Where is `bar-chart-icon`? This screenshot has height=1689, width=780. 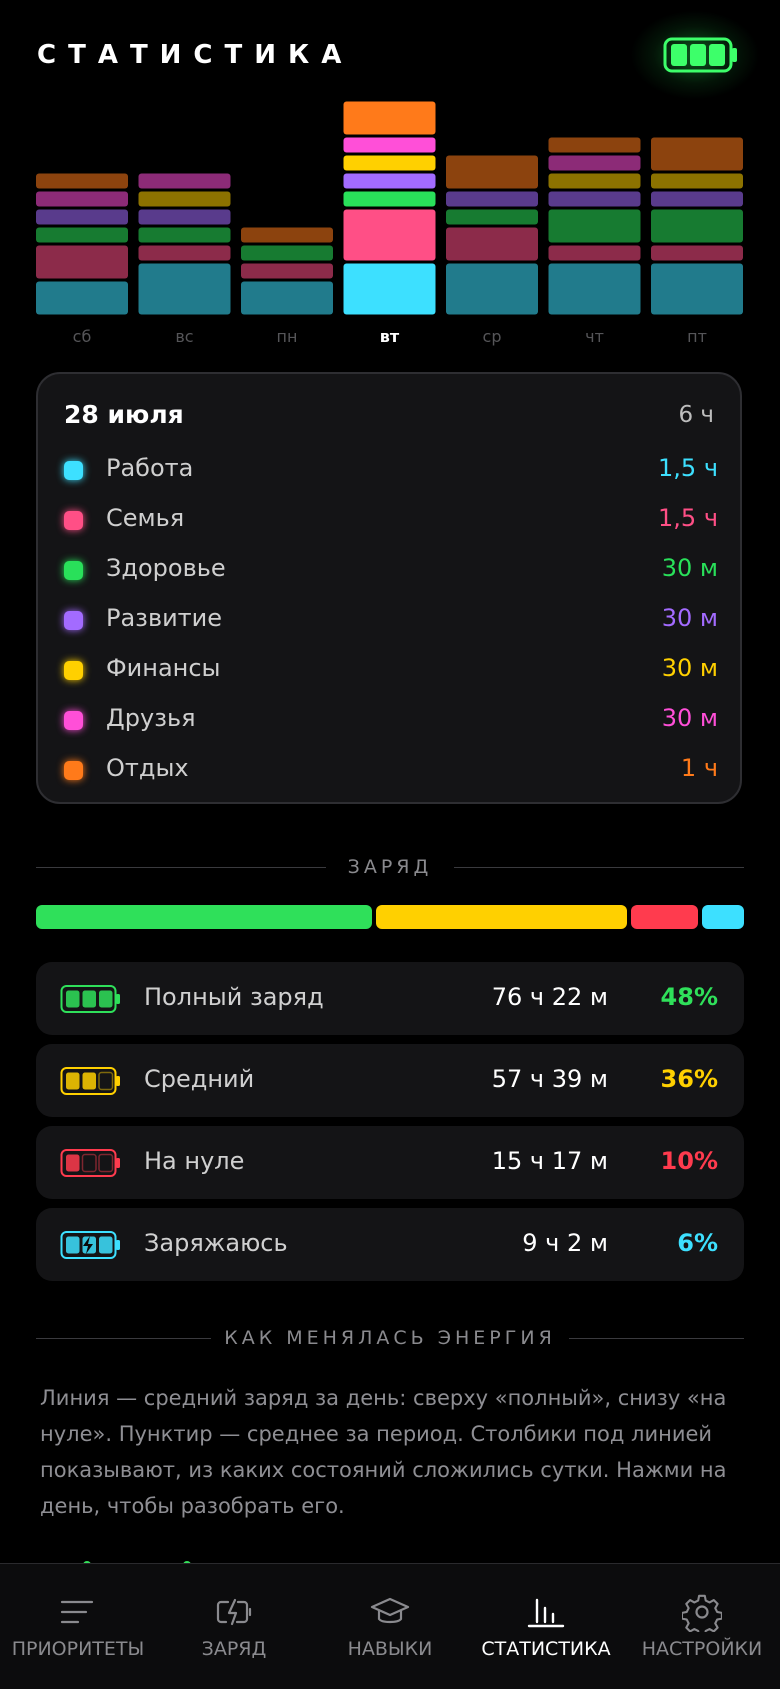
bar-chart-icon is located at coordinates (546, 1612).